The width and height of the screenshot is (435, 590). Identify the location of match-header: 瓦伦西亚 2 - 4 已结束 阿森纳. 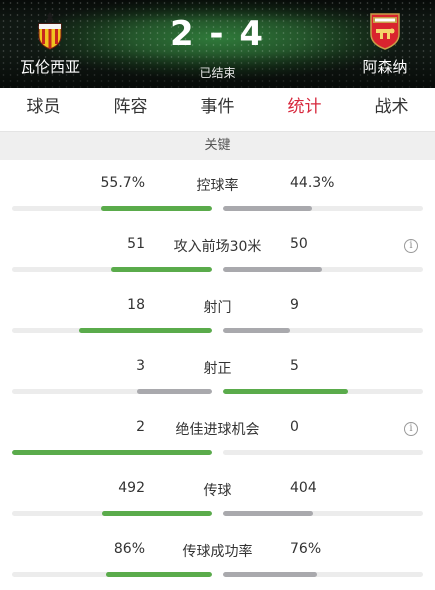
(217, 44).